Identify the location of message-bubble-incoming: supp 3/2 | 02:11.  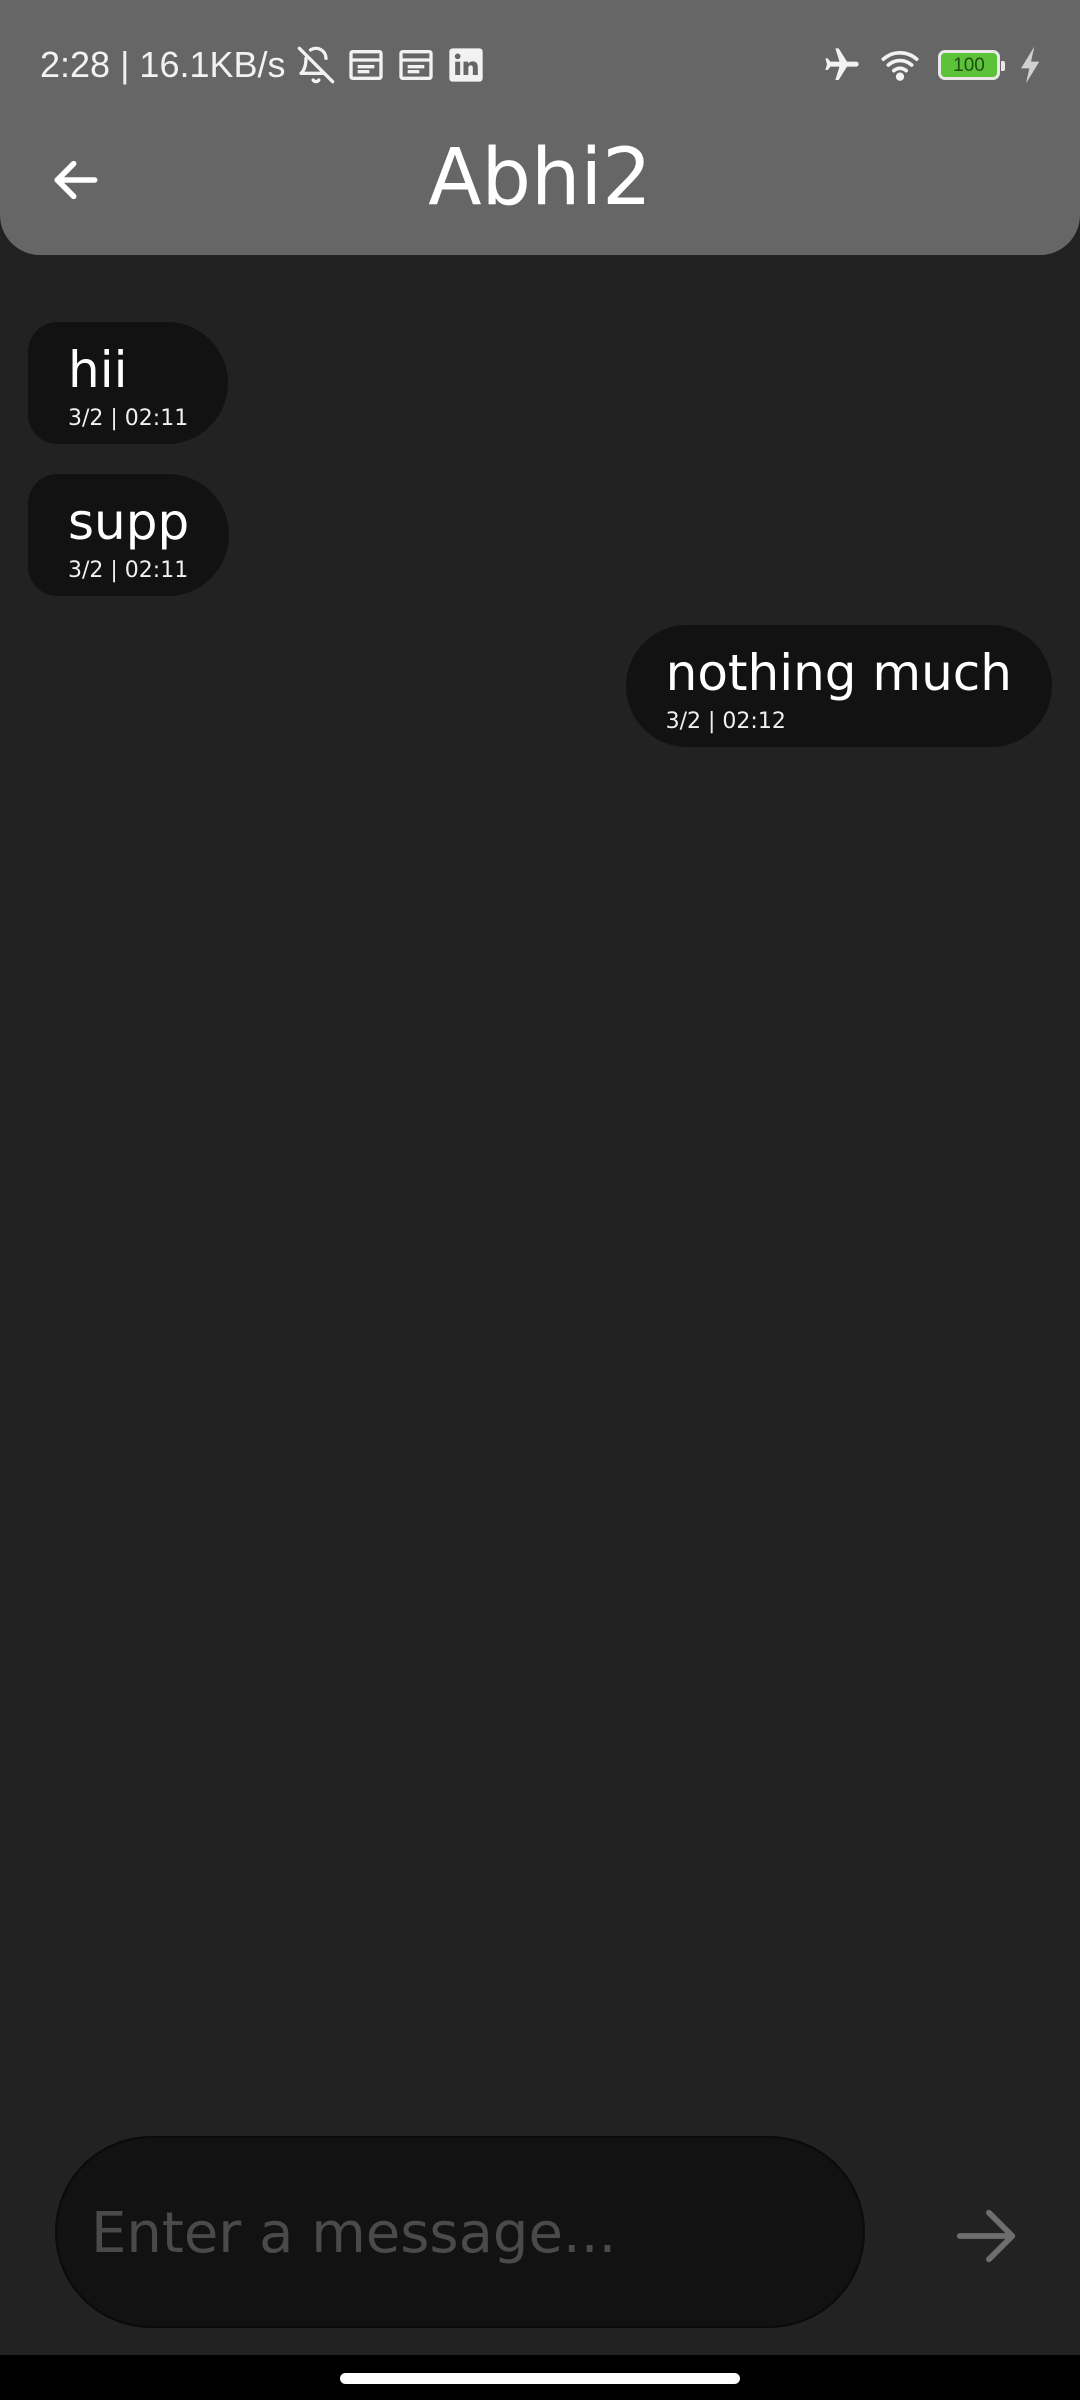
(129, 535).